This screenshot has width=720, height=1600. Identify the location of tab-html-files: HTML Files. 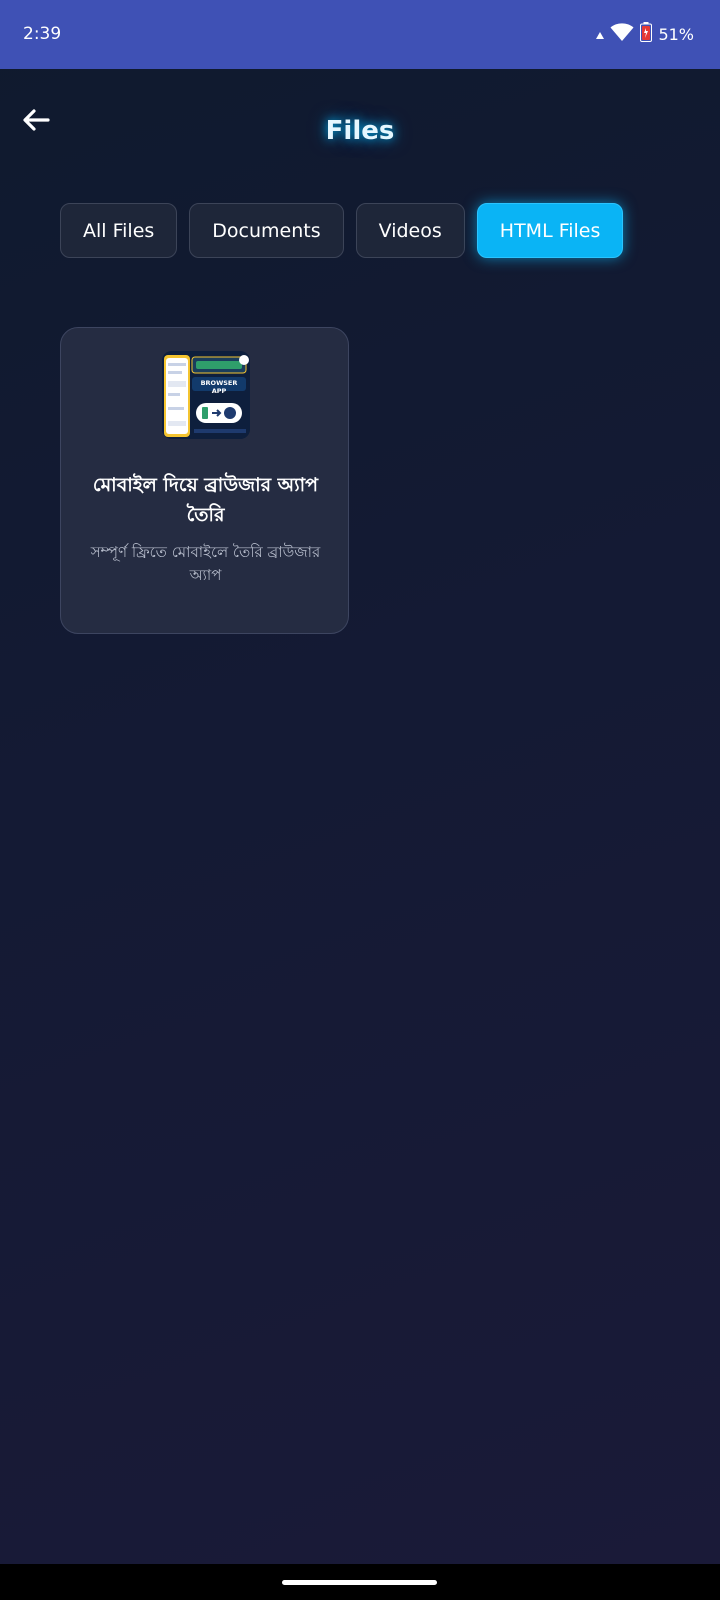
(550, 230).